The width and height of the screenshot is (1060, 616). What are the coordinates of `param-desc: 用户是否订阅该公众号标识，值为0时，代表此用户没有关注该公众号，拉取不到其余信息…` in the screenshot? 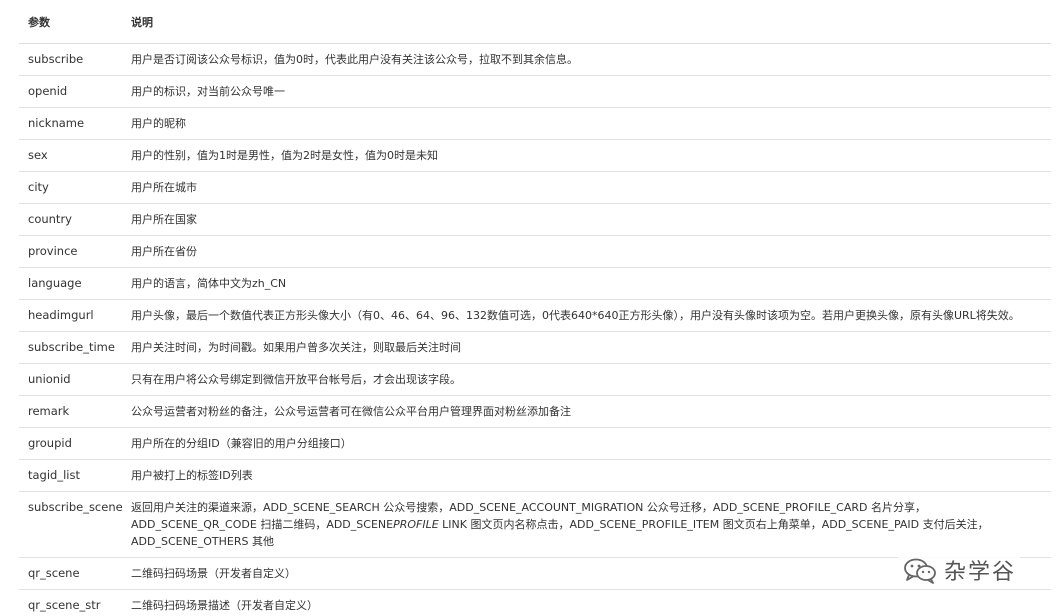 It's located at (586, 59).